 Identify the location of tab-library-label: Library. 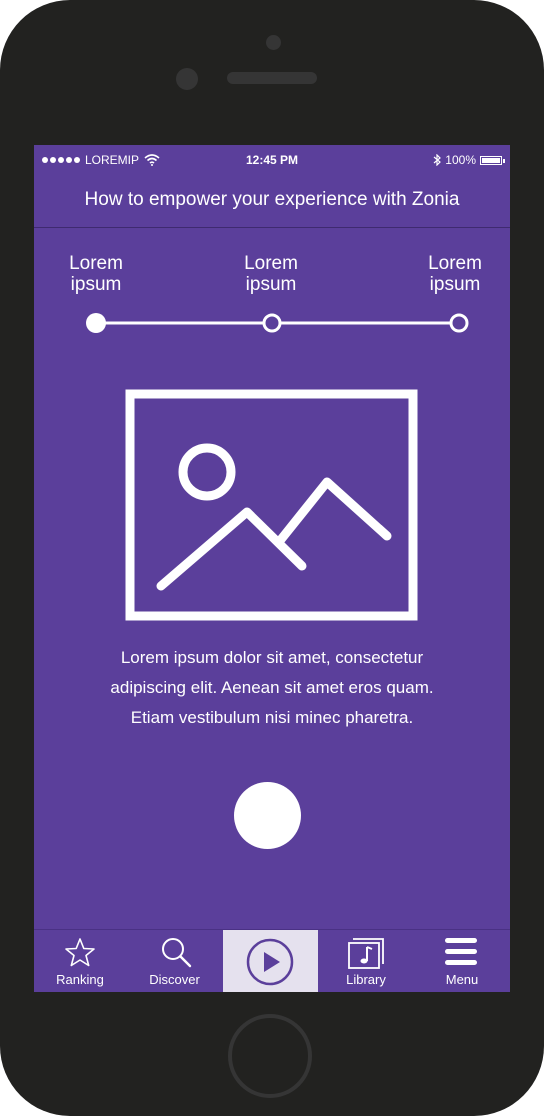
(366, 979).